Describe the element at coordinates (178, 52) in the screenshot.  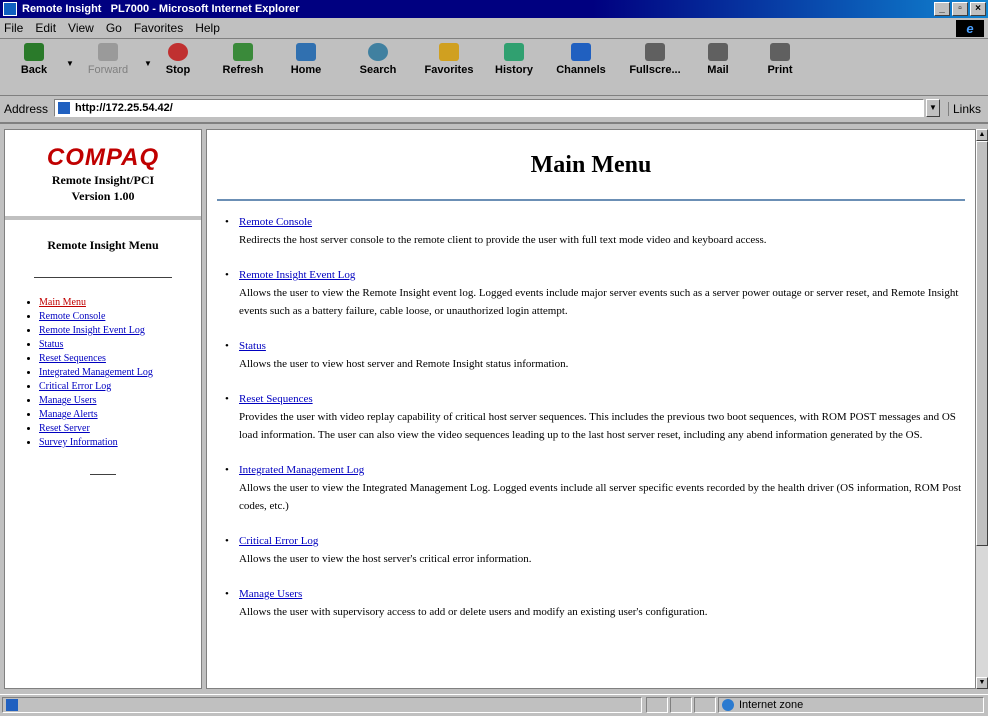
I see `stop-icon` at that location.